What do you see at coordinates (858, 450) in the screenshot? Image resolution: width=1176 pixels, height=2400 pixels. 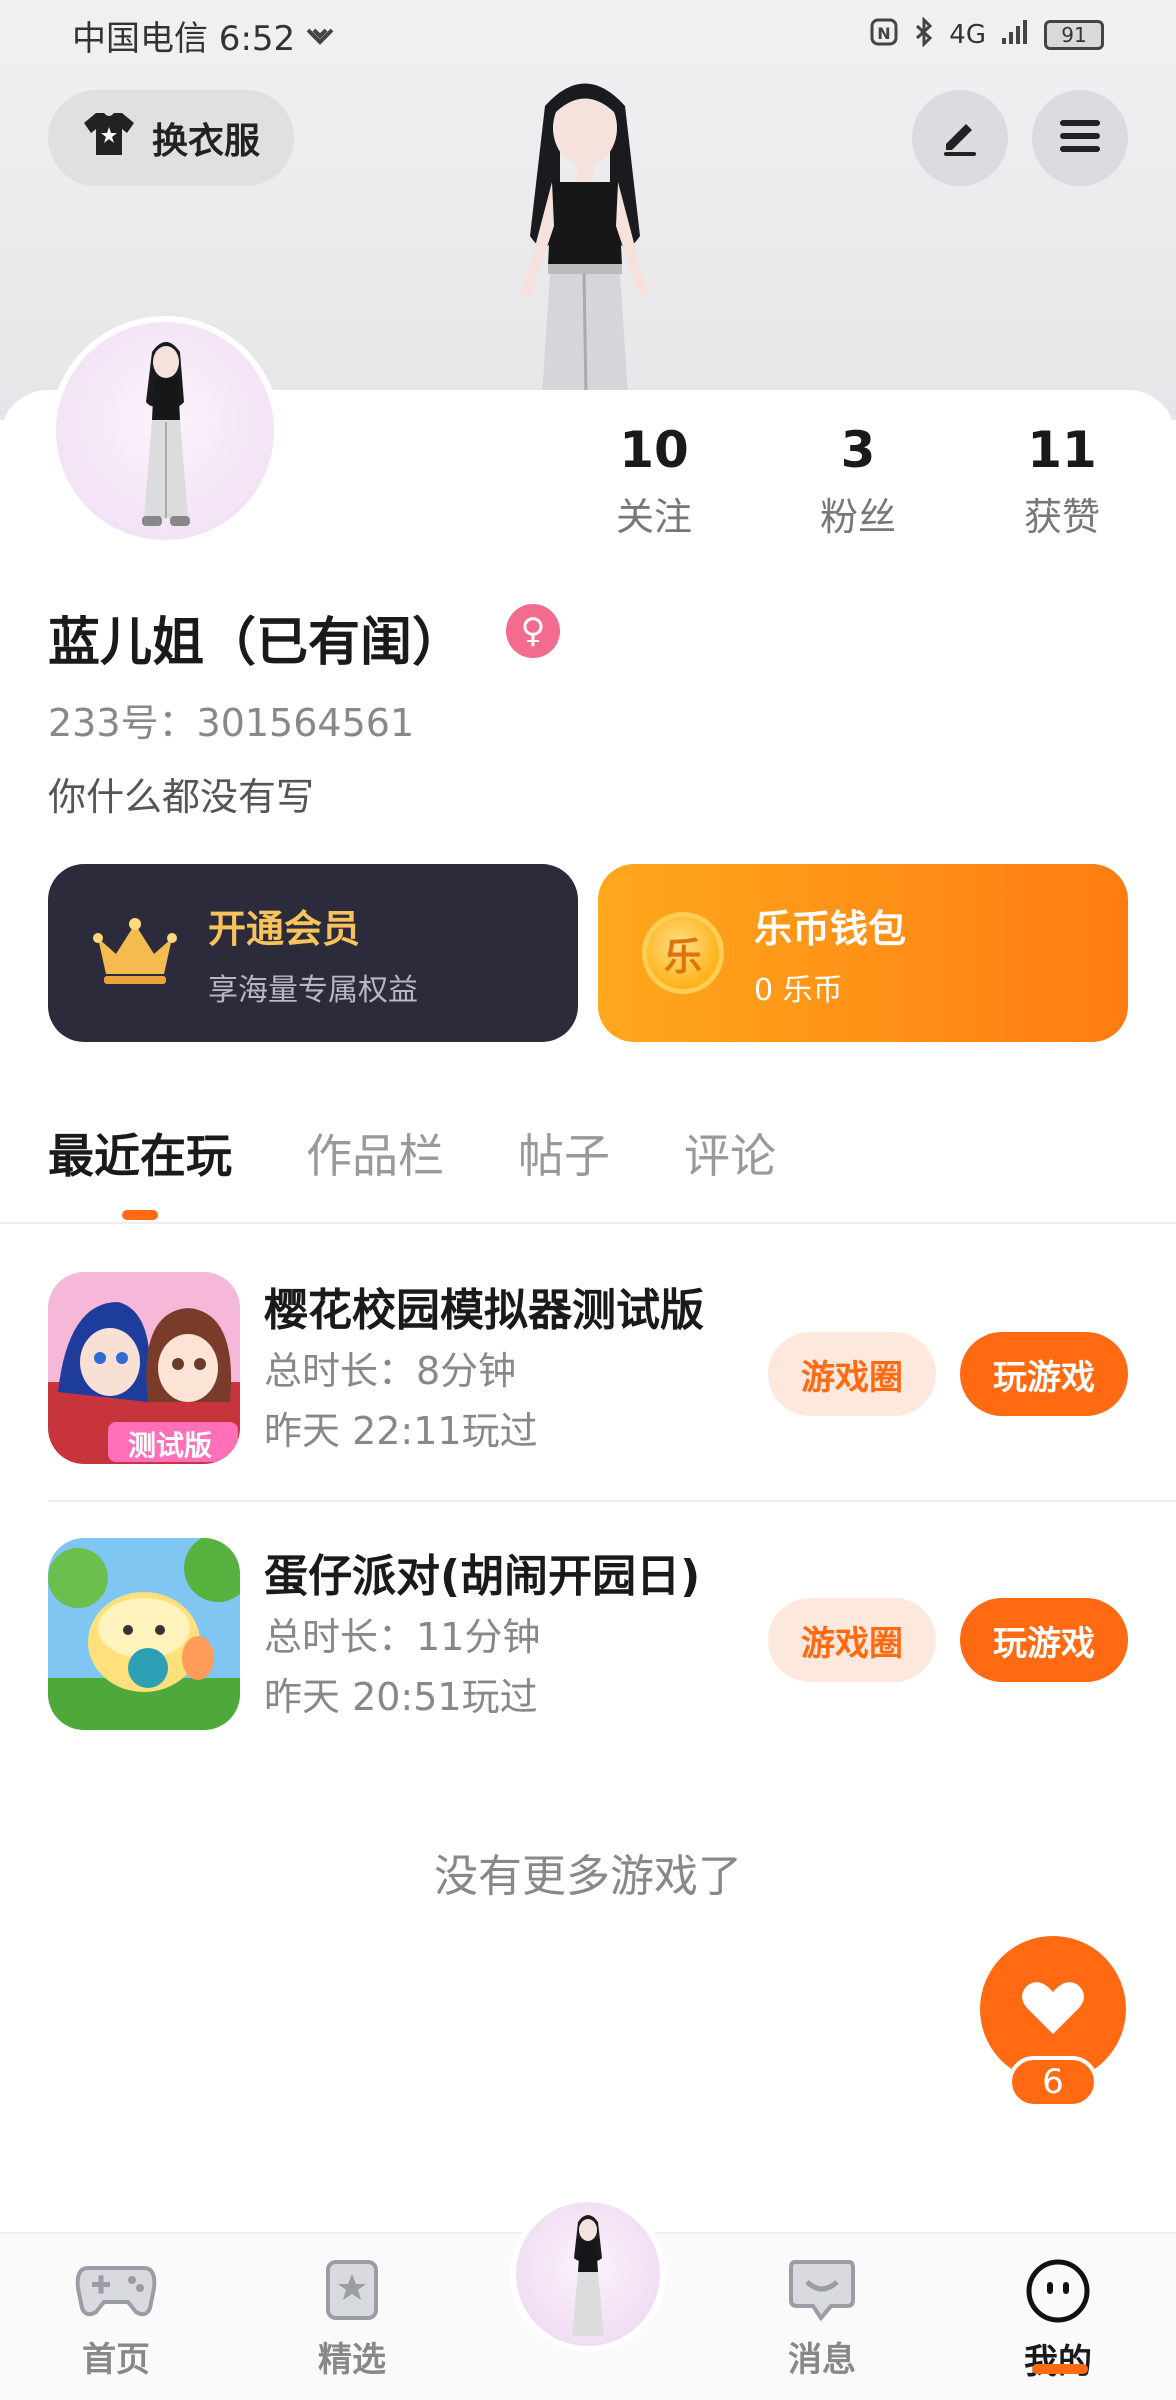 I see `fans-count: 3` at bounding box center [858, 450].